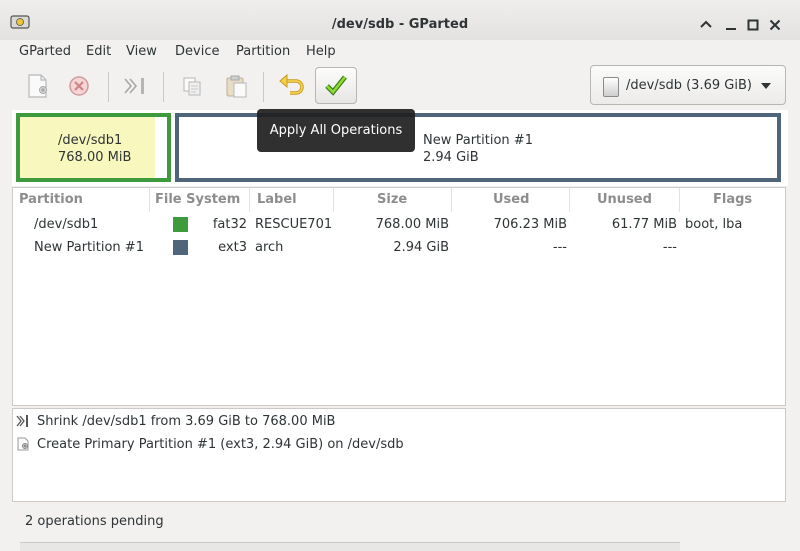  I want to click on menu-edit: Edit, so click(98, 51).